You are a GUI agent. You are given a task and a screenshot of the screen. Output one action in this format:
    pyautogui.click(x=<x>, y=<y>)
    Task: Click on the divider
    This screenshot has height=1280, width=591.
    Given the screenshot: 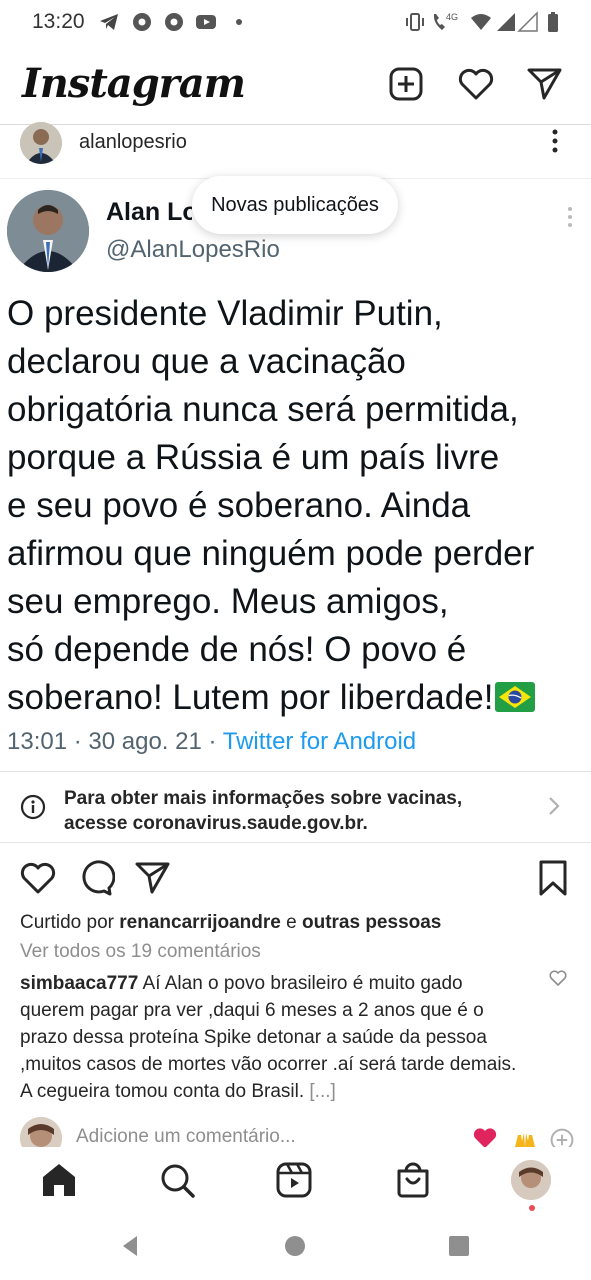 What is the action you would take?
    pyautogui.click(x=295, y=124)
    